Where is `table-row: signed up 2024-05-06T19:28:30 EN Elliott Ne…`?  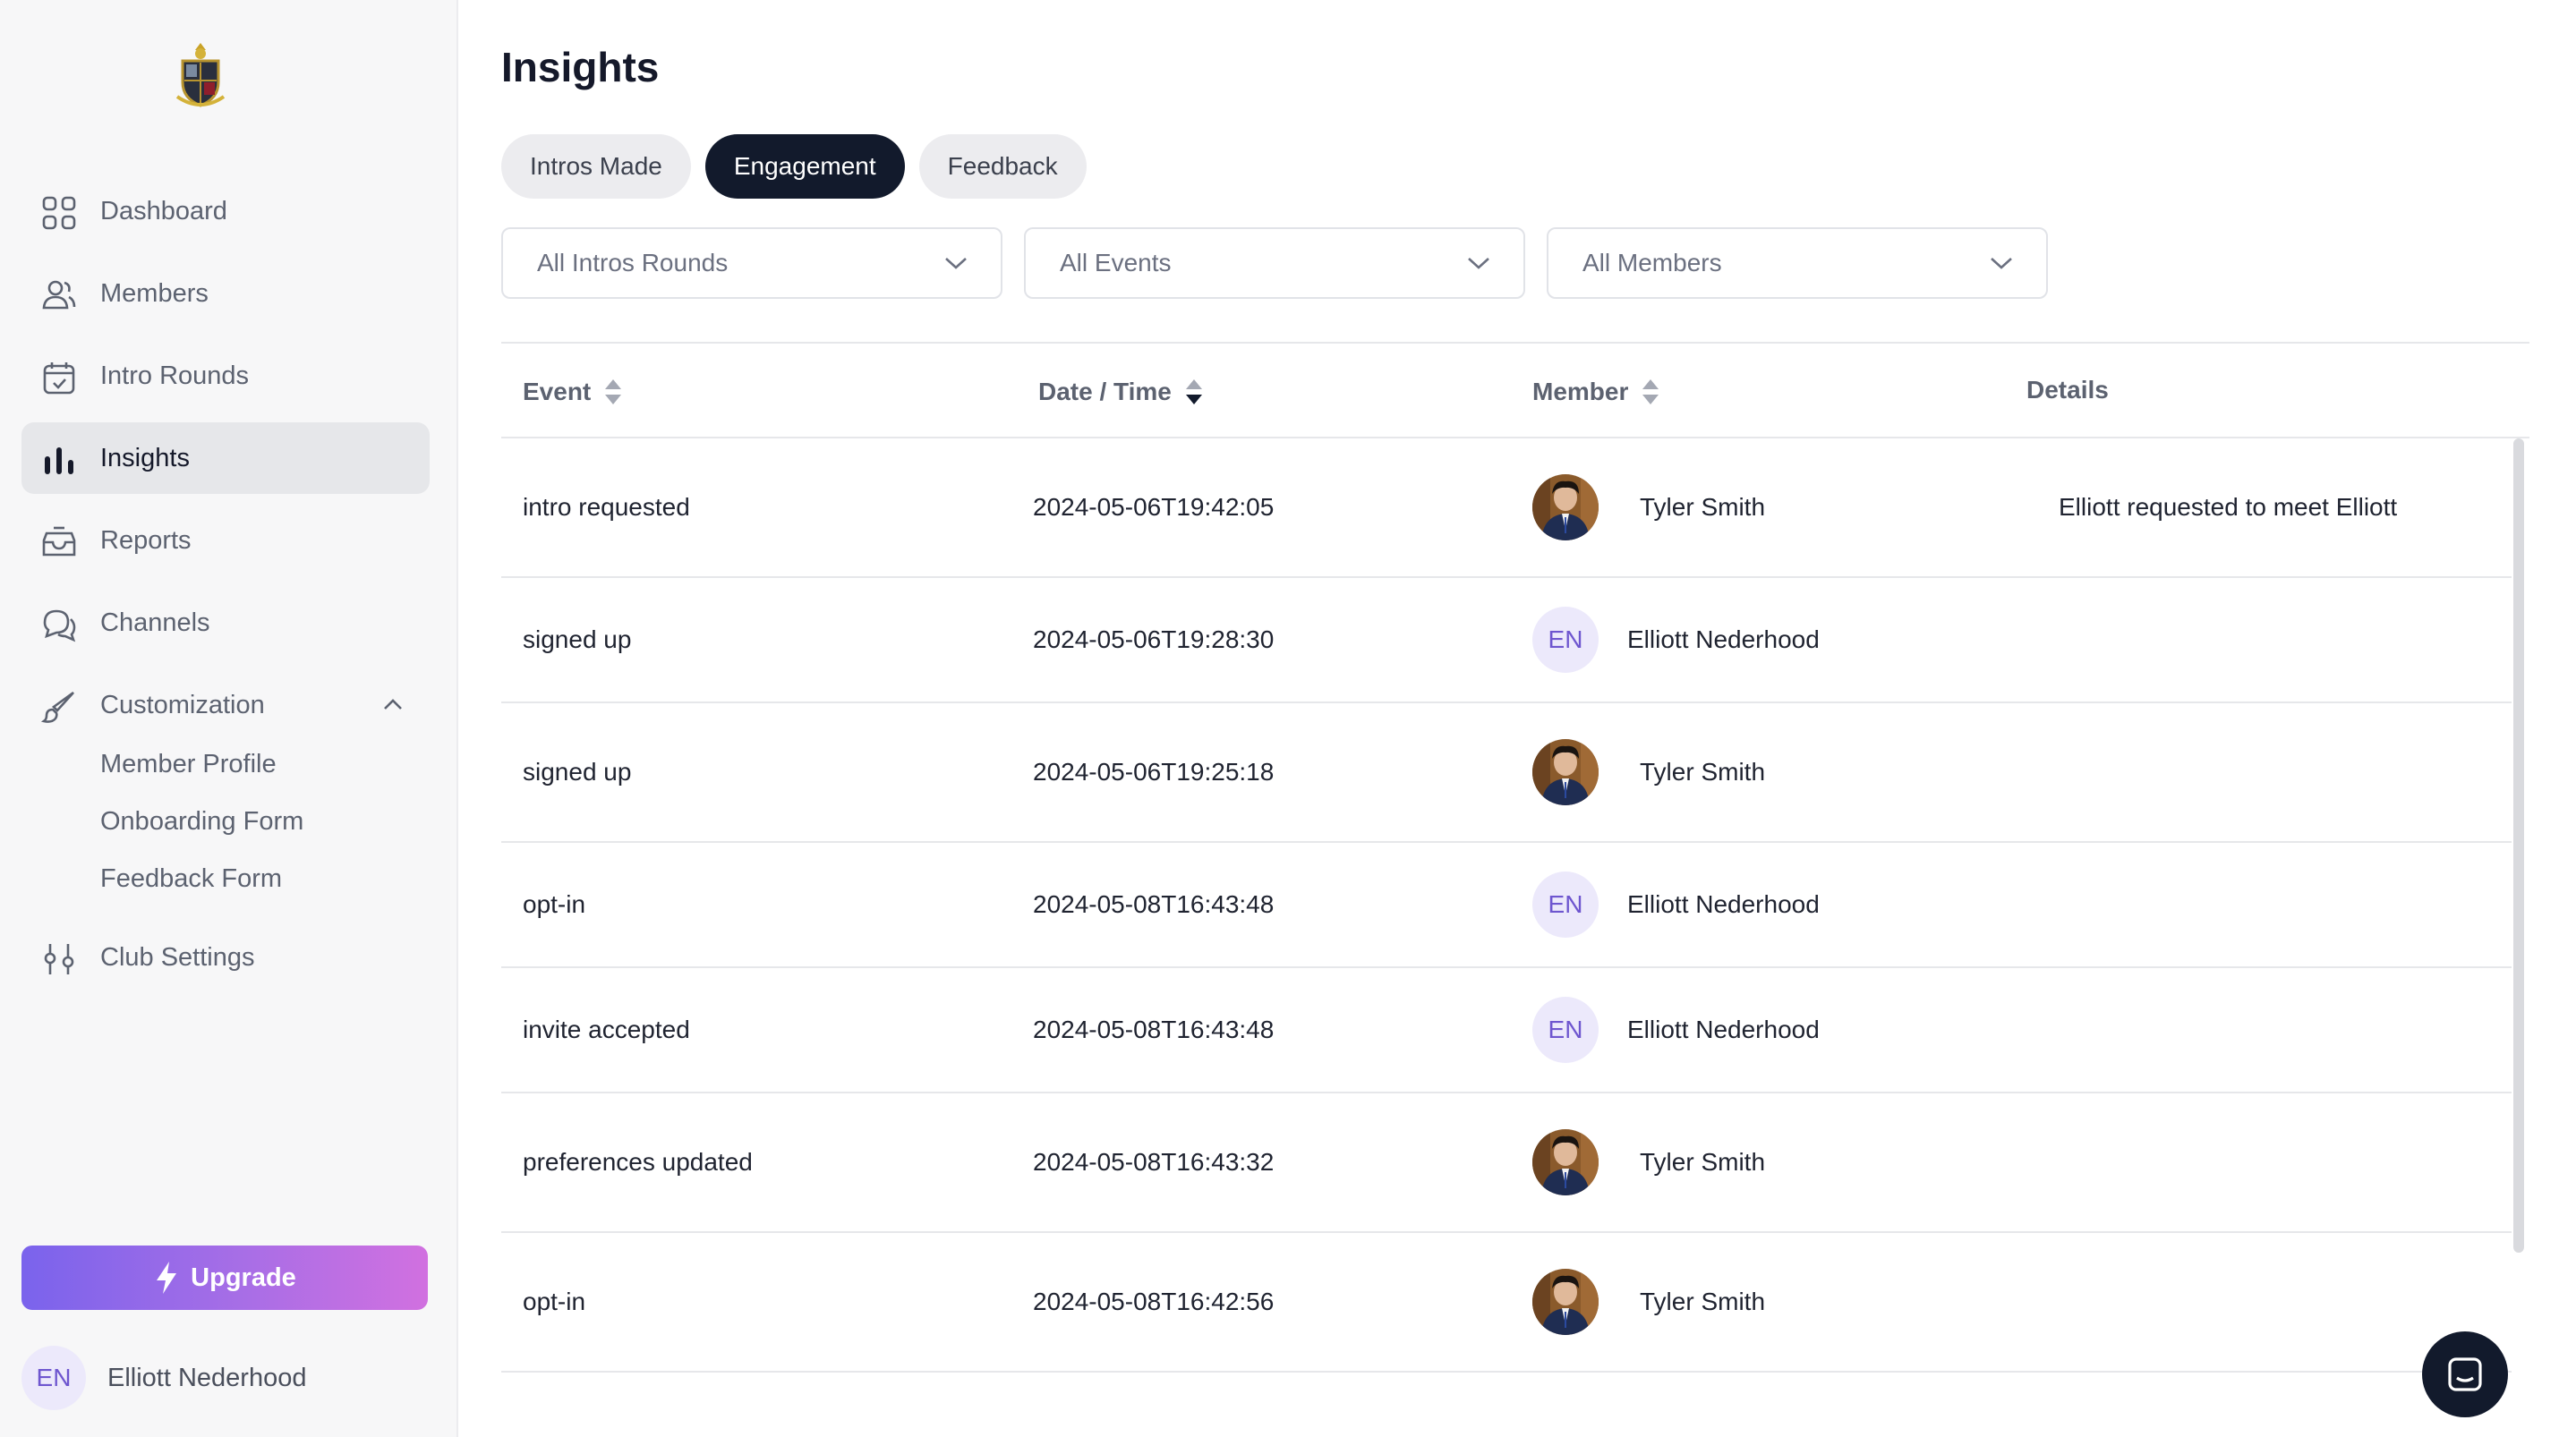
table-row: signed up 2024-05-06T19:28:30 EN Elliott Ne… is located at coordinates (1506, 640).